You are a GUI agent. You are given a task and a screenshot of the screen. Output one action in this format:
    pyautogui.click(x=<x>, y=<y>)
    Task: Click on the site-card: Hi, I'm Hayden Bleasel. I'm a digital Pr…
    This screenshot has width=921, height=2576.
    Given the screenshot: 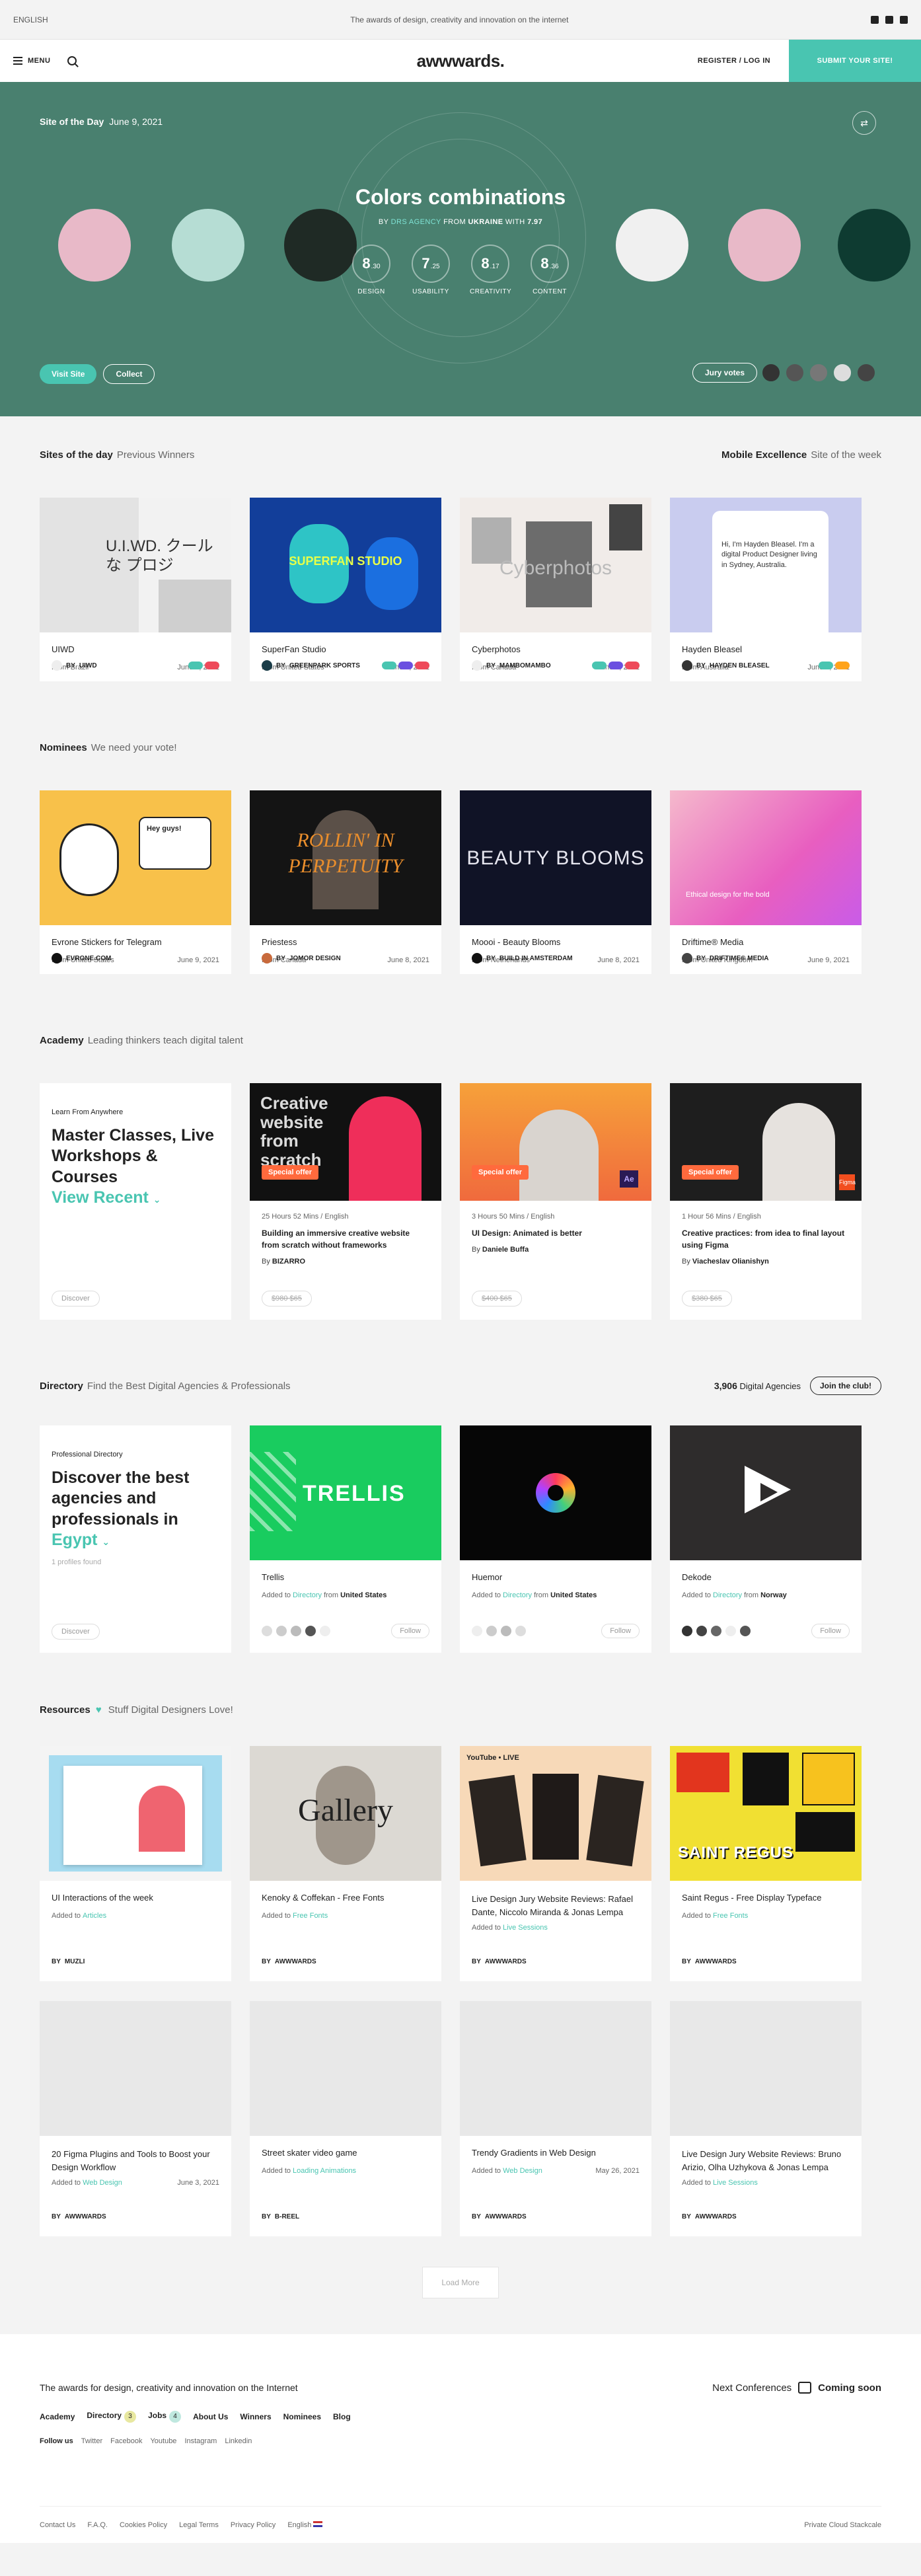 What is the action you would take?
    pyautogui.click(x=766, y=589)
    